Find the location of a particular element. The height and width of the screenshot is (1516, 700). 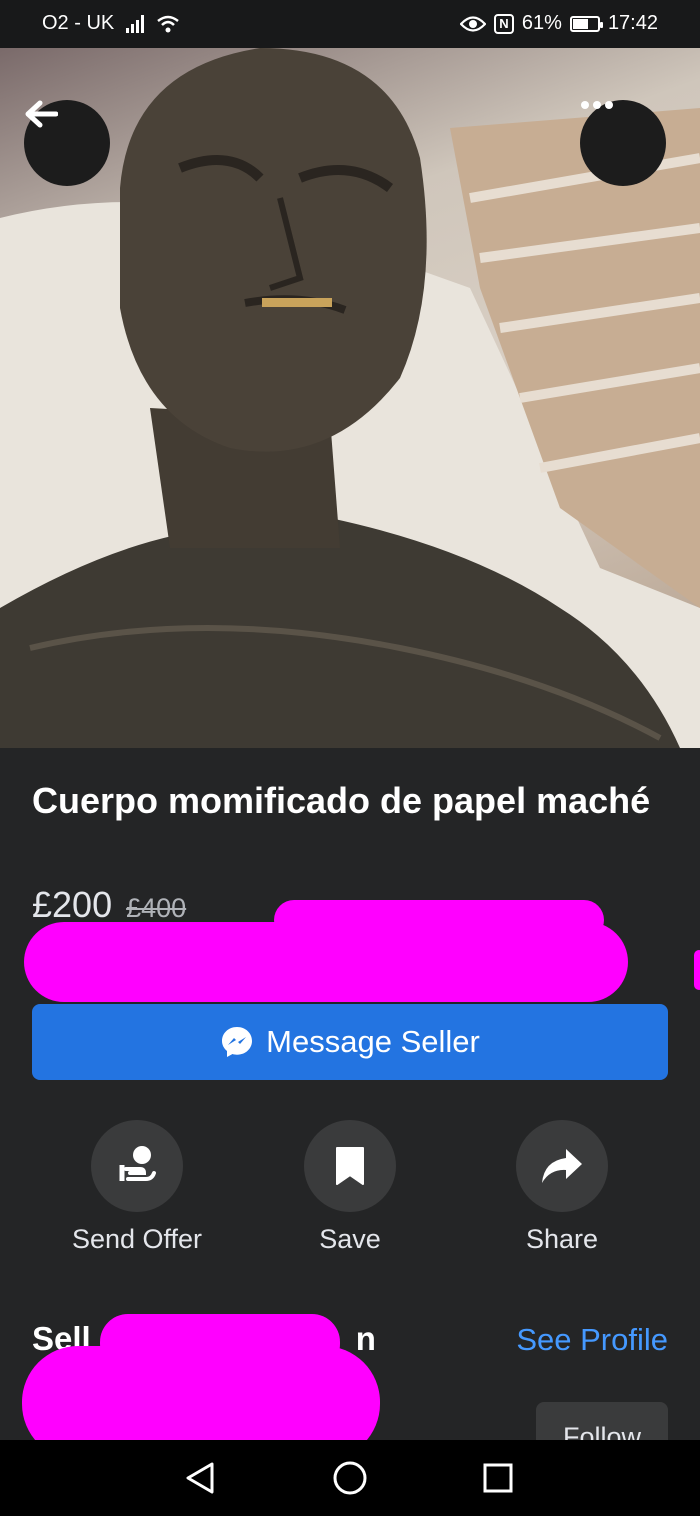

recents-square-icon is located at coordinates (498, 1478).